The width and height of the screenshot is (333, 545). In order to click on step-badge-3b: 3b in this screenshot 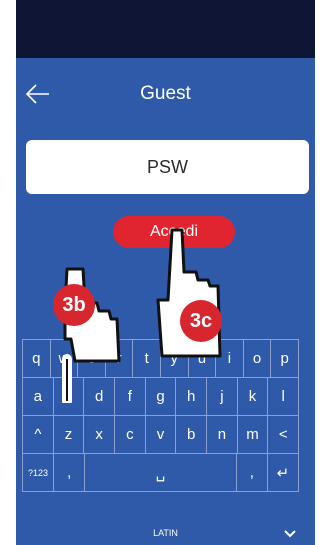, I will do `click(74, 305)`.